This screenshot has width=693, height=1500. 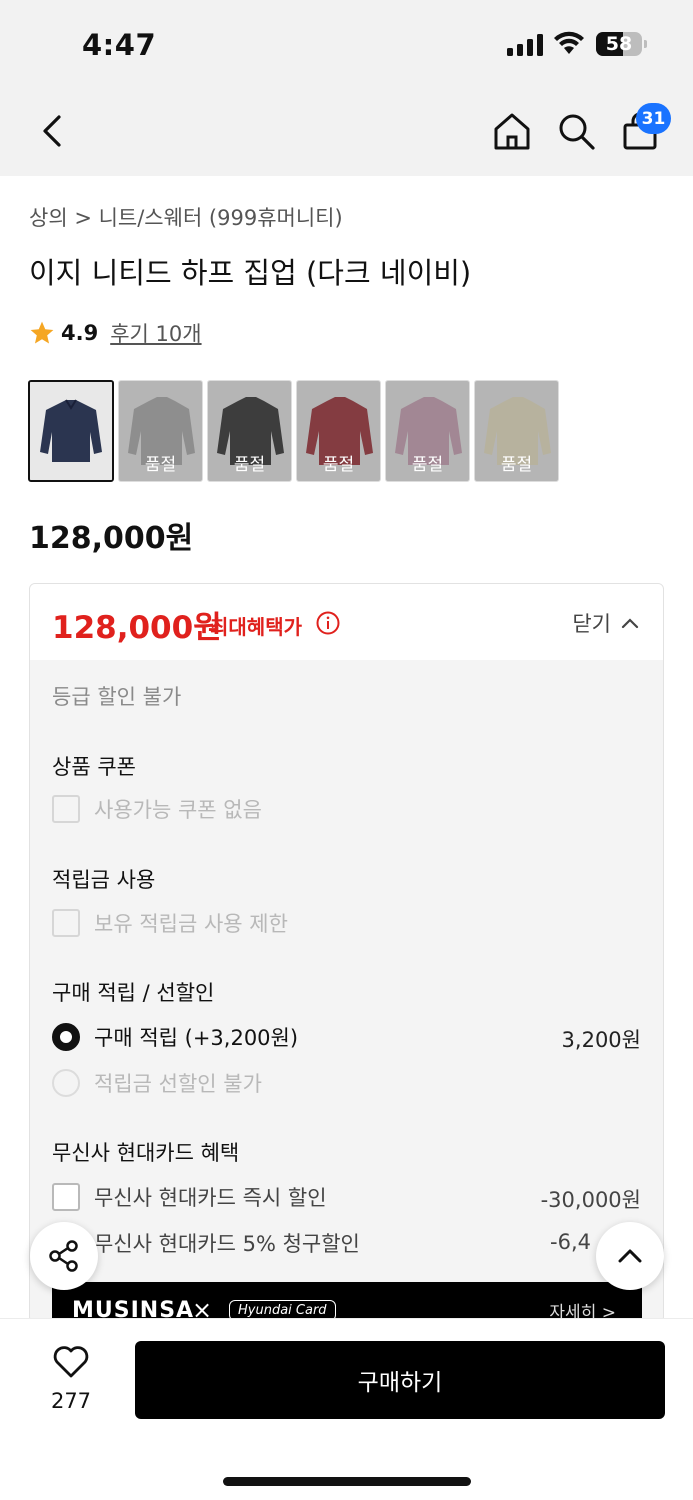 What do you see at coordinates (80, 333) in the screenshot?
I see `rating-score: 4.9` at bounding box center [80, 333].